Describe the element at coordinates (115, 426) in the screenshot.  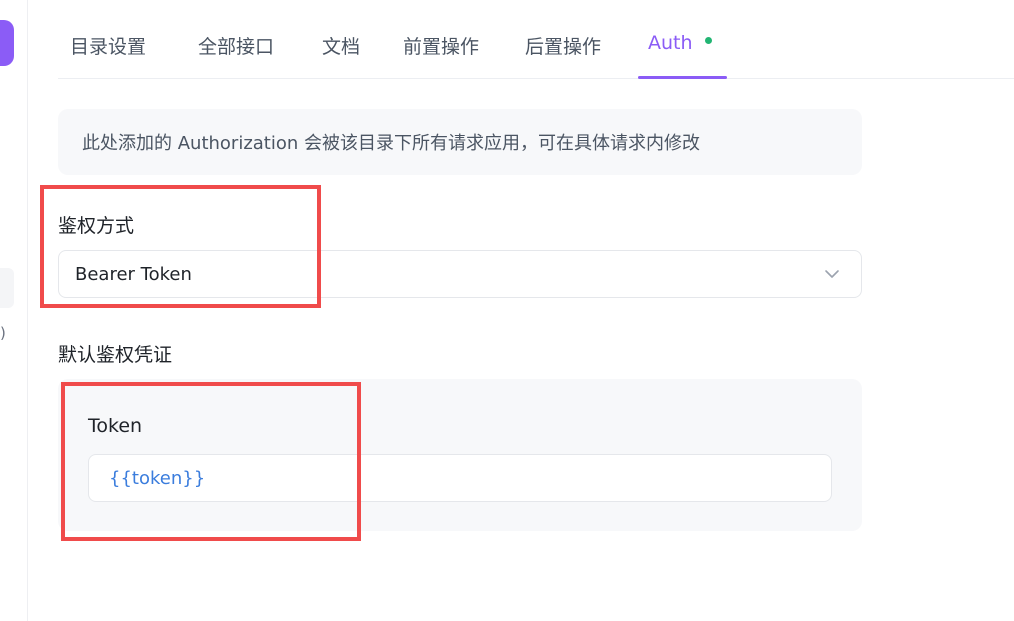
I see `token-label: Token` at that location.